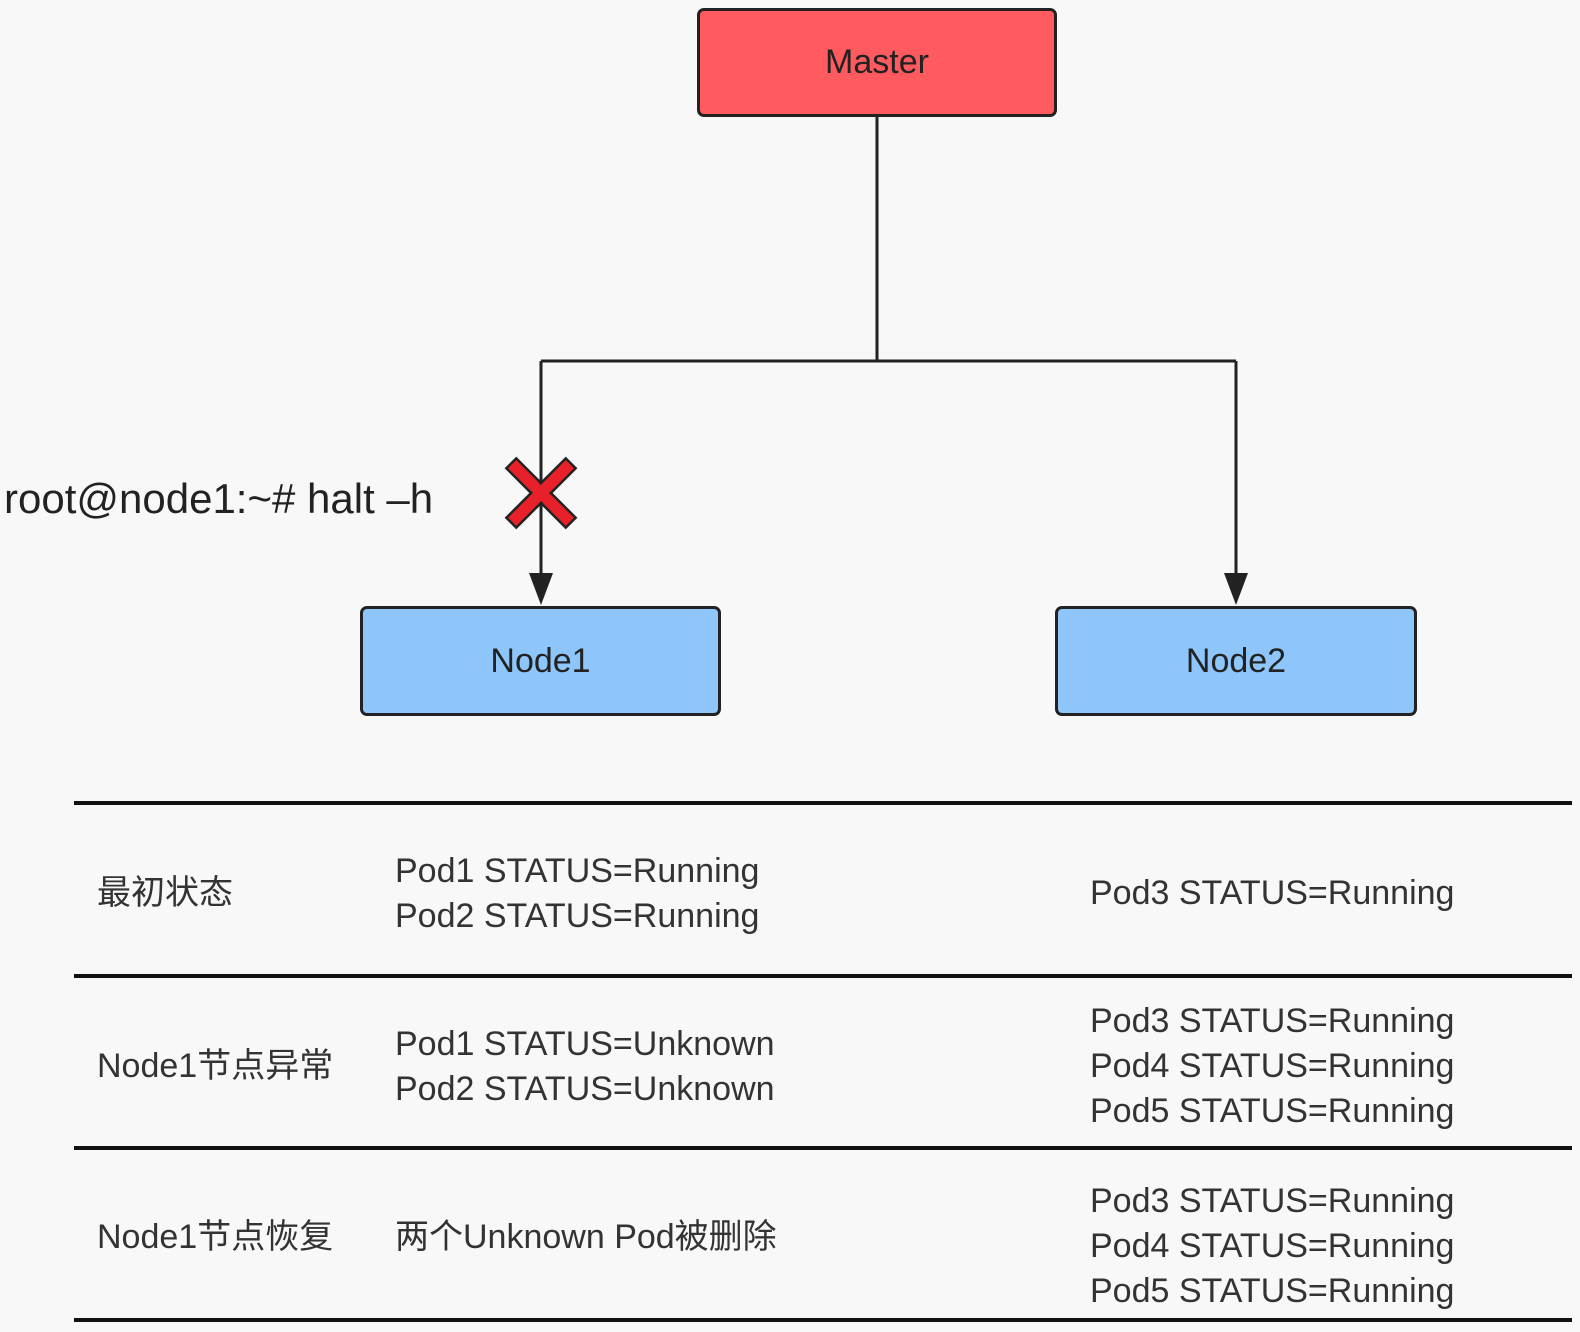  I want to click on node2-label: Node2, so click(1236, 660).